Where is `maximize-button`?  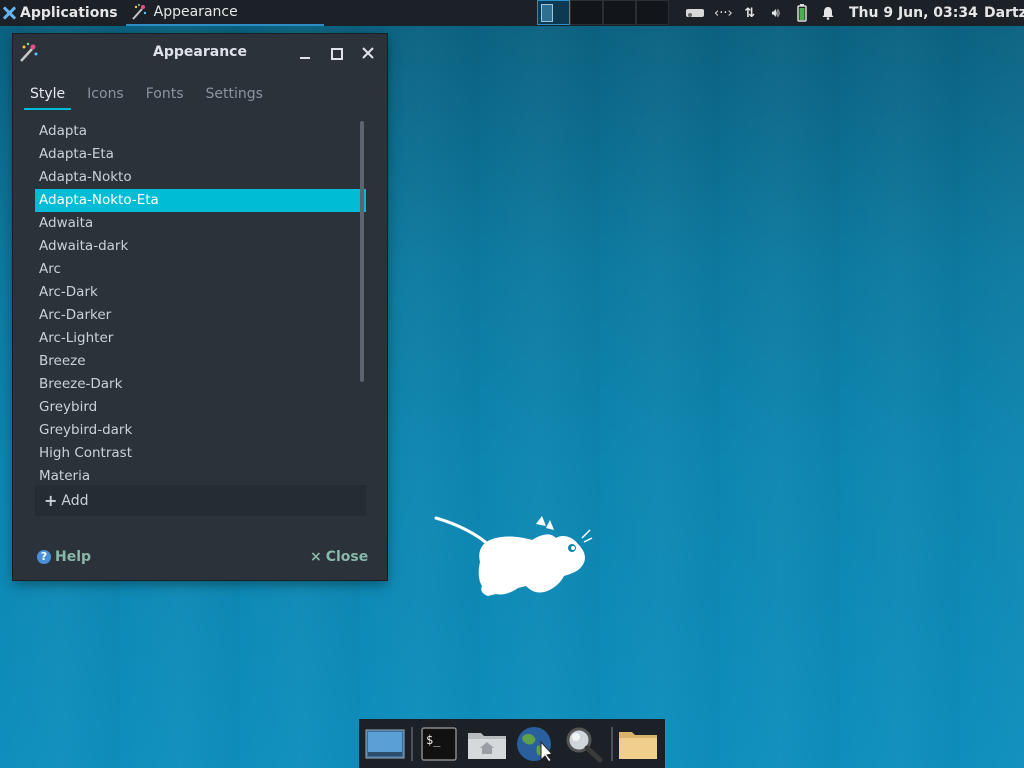 maximize-button is located at coordinates (336, 53).